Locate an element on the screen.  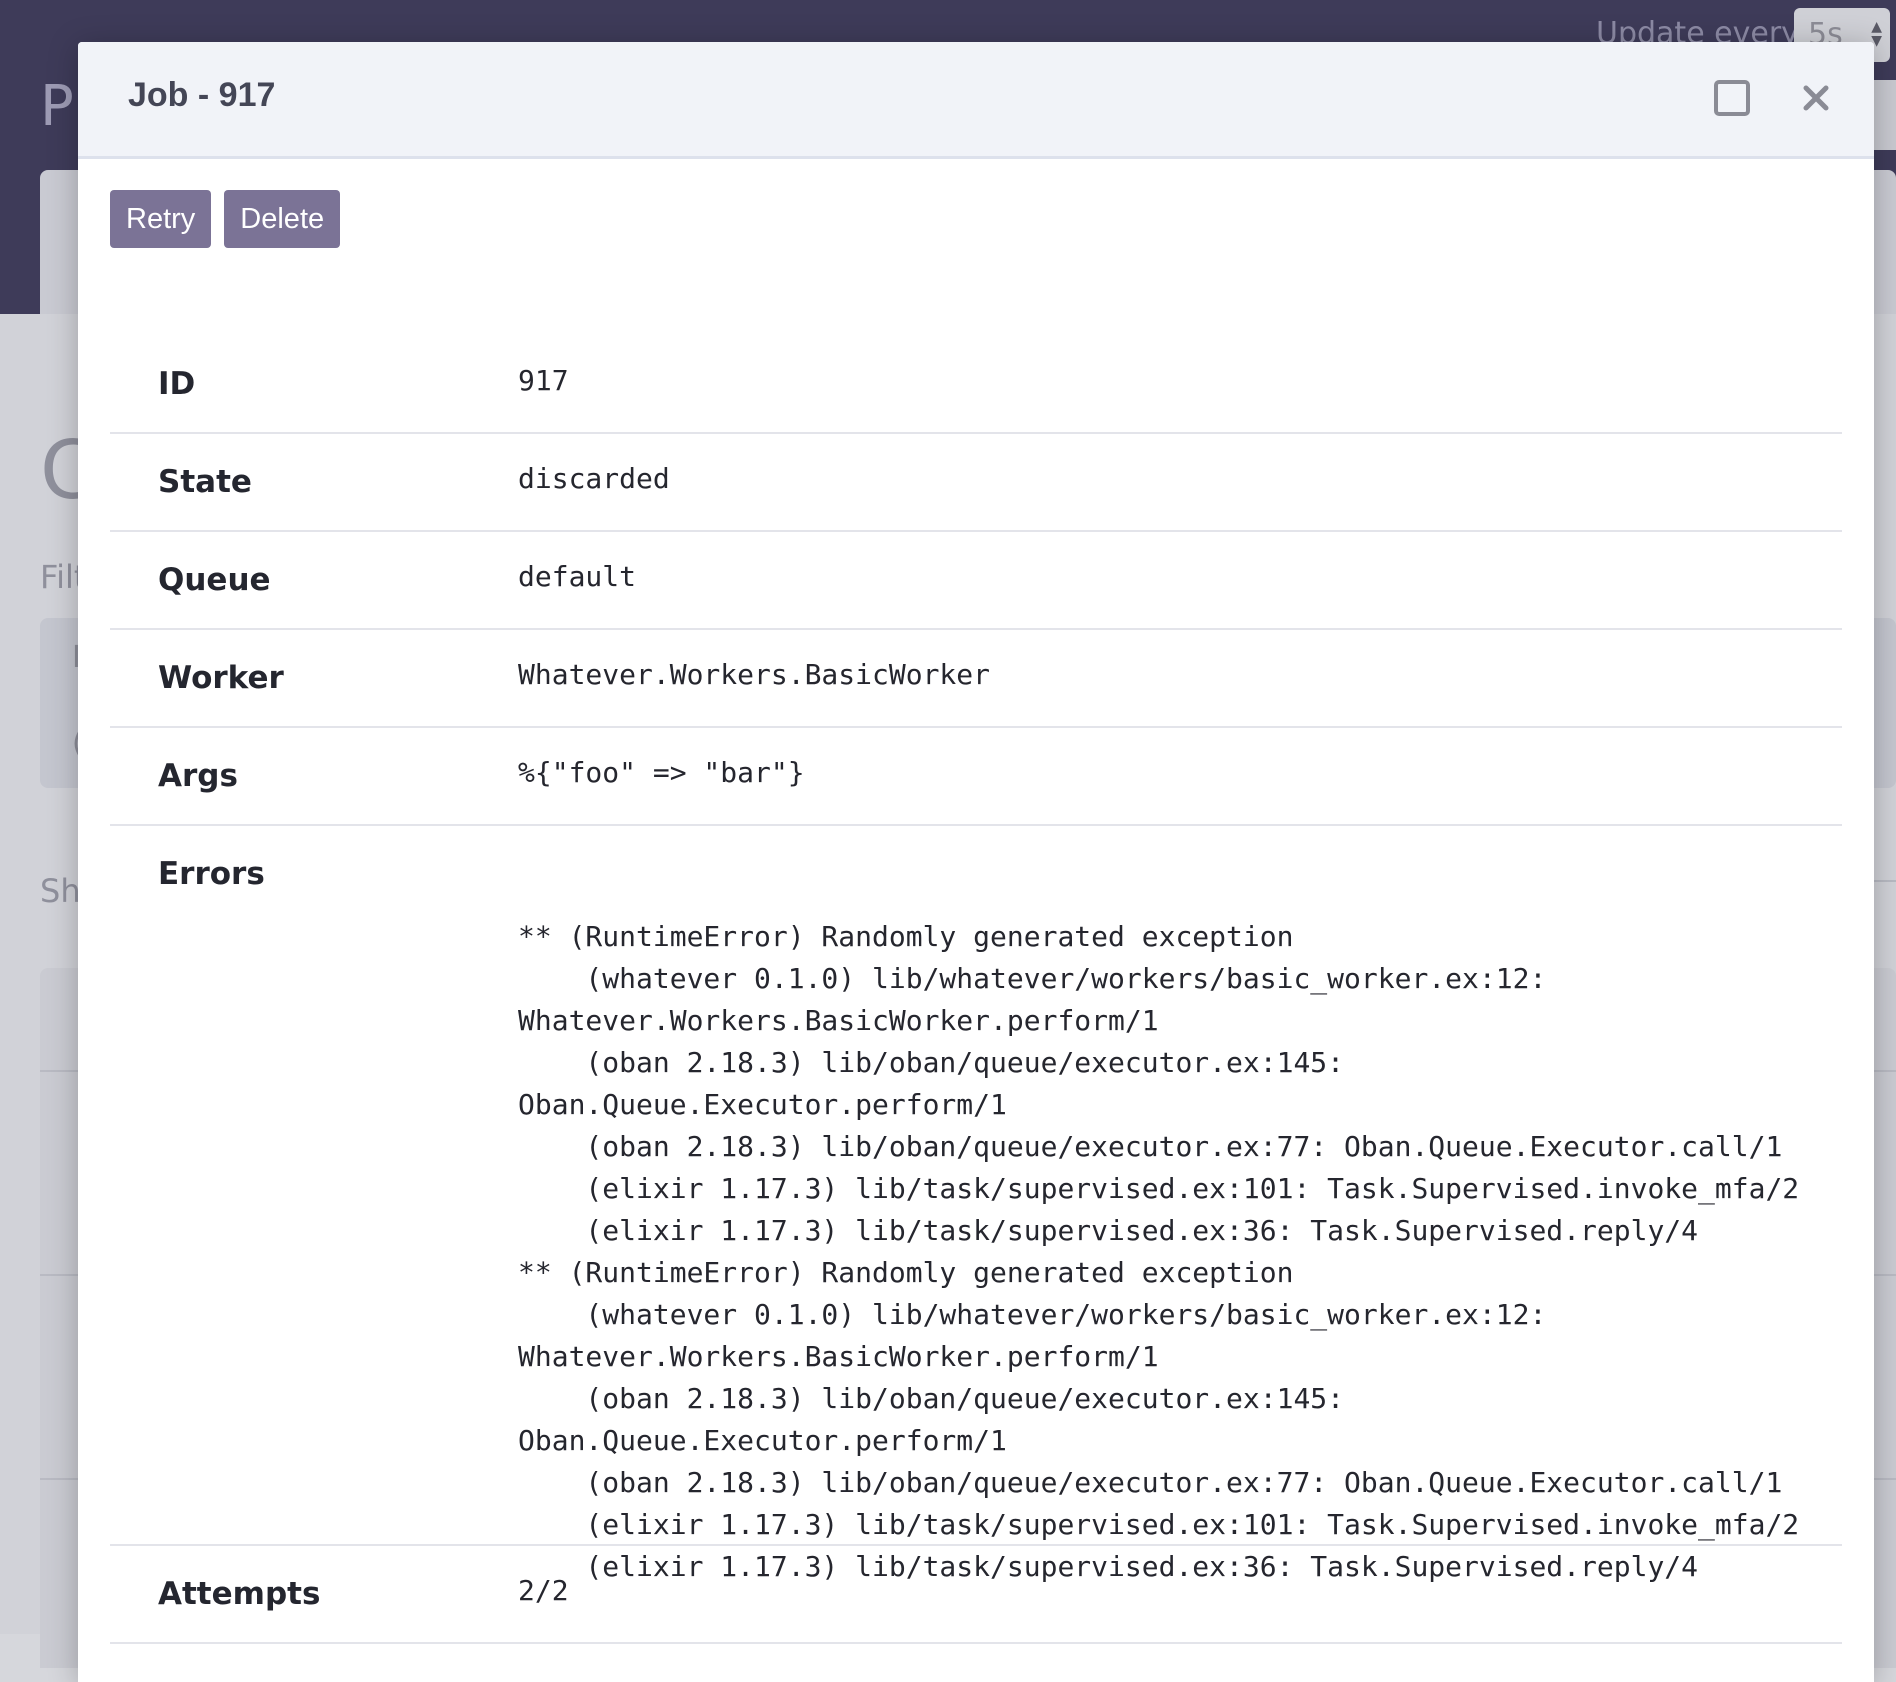
show-label: Sh is located at coordinates (60, 891).